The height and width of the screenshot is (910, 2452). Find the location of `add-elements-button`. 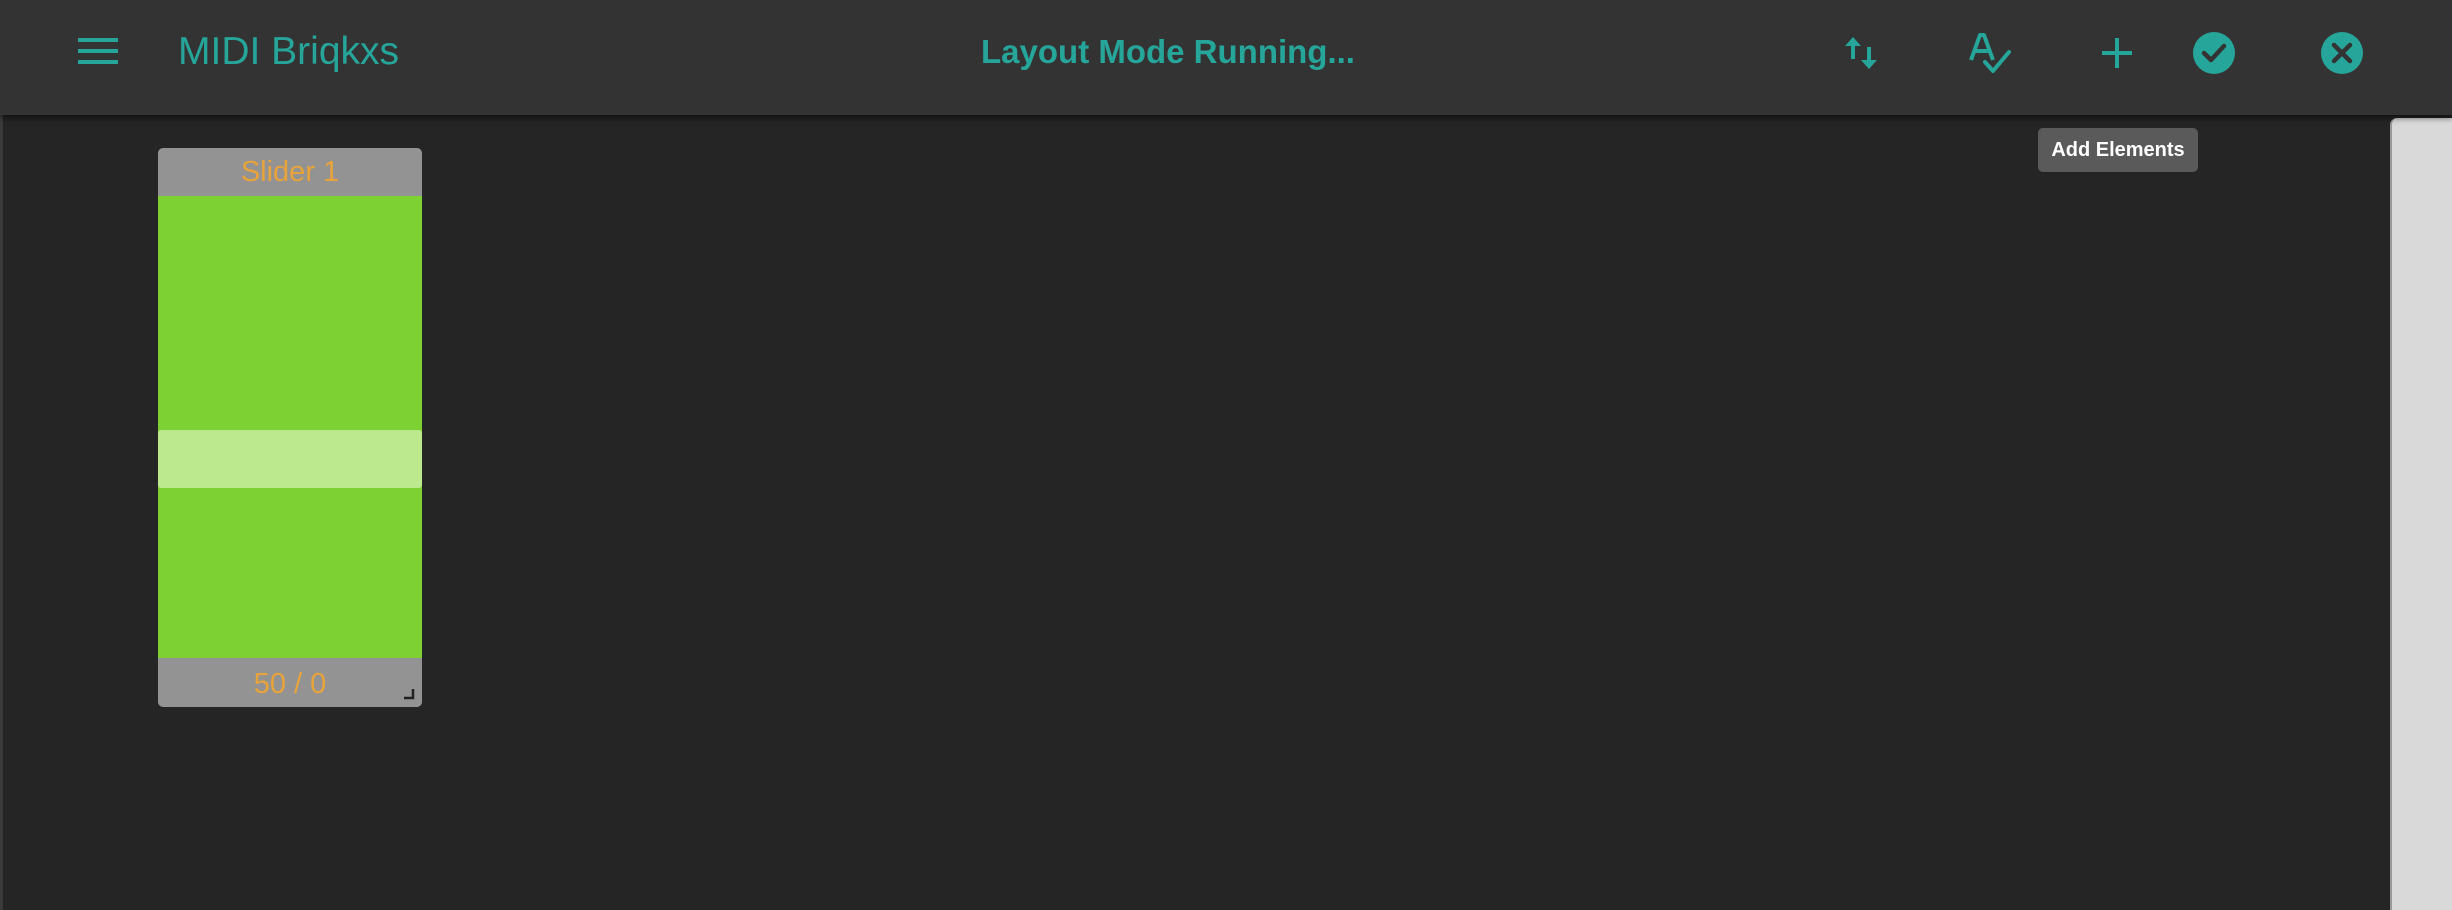

add-elements-button is located at coordinates (2117, 53).